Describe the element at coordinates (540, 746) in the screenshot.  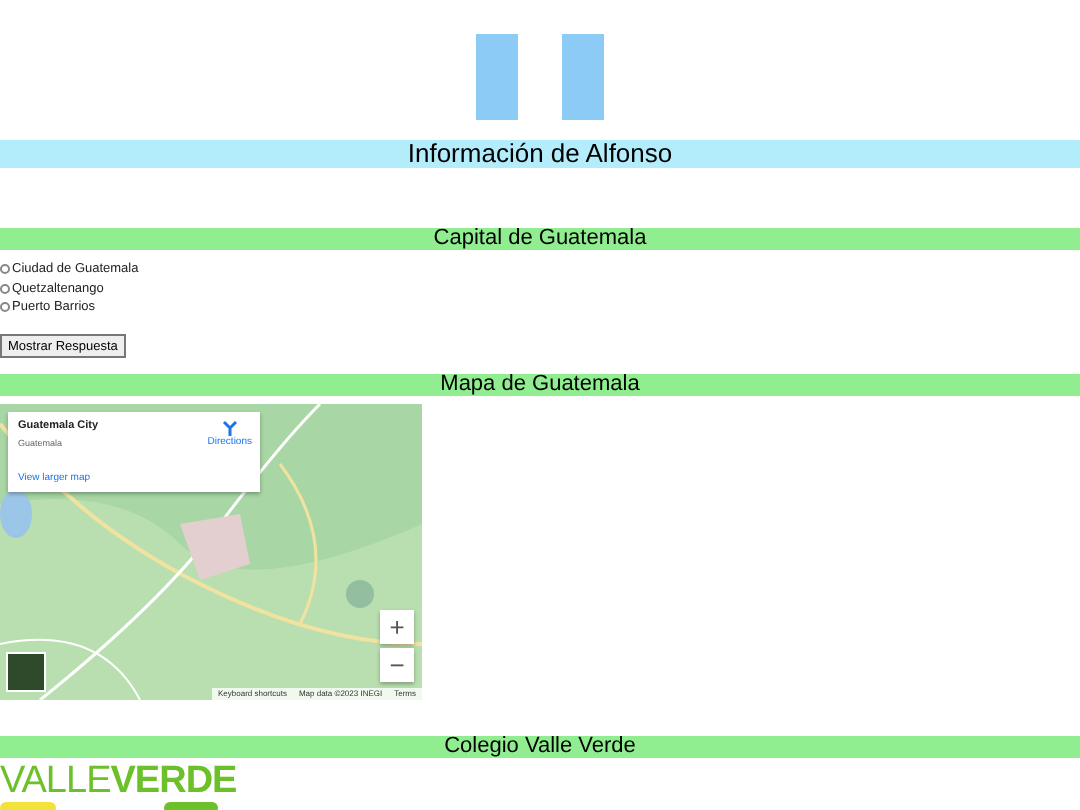
I see `section-heading: Colegio Valle Verde` at that location.